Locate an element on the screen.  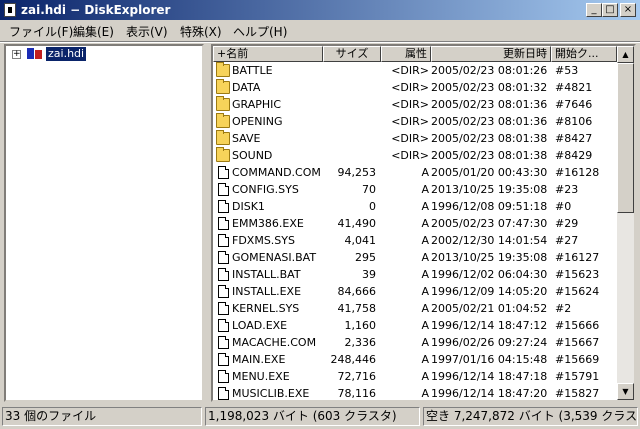
file-size-cell: 41,490 is located at coordinates (357, 223).